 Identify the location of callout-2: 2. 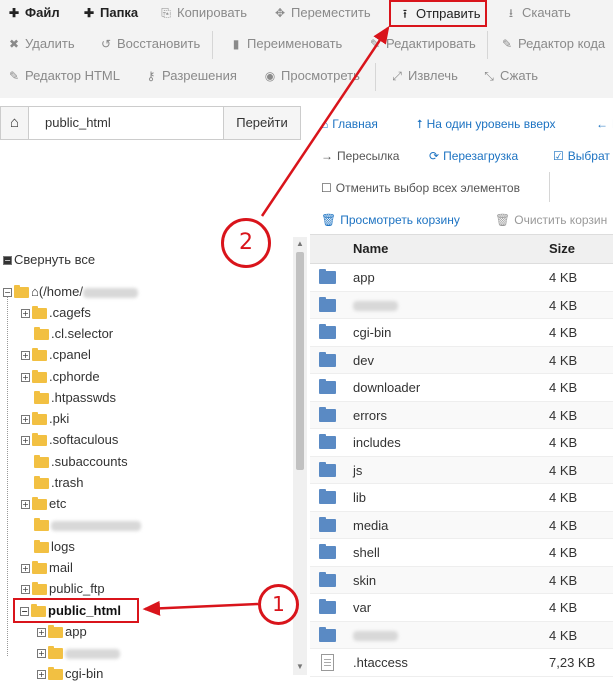
(246, 243).